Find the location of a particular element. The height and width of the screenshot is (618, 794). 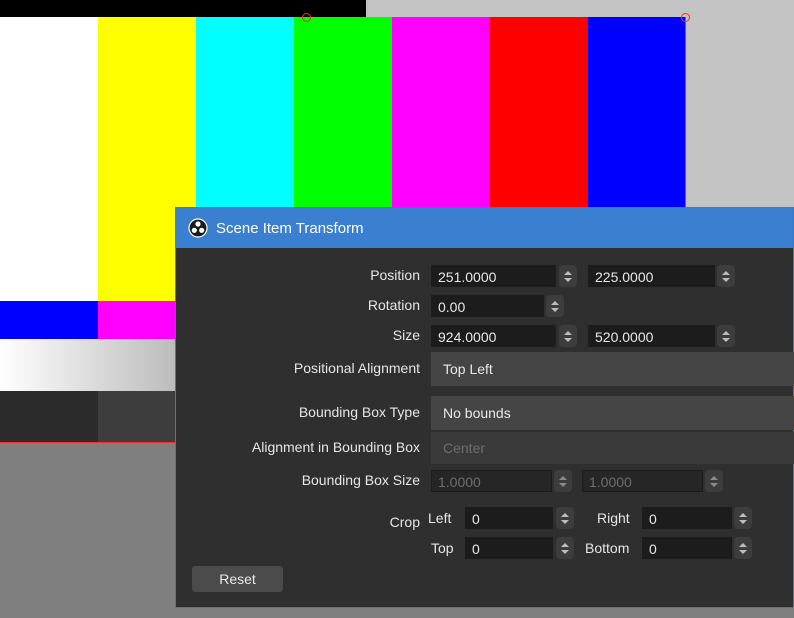

bounding-box-size-label: Bounding Box Size is located at coordinates (360, 480).